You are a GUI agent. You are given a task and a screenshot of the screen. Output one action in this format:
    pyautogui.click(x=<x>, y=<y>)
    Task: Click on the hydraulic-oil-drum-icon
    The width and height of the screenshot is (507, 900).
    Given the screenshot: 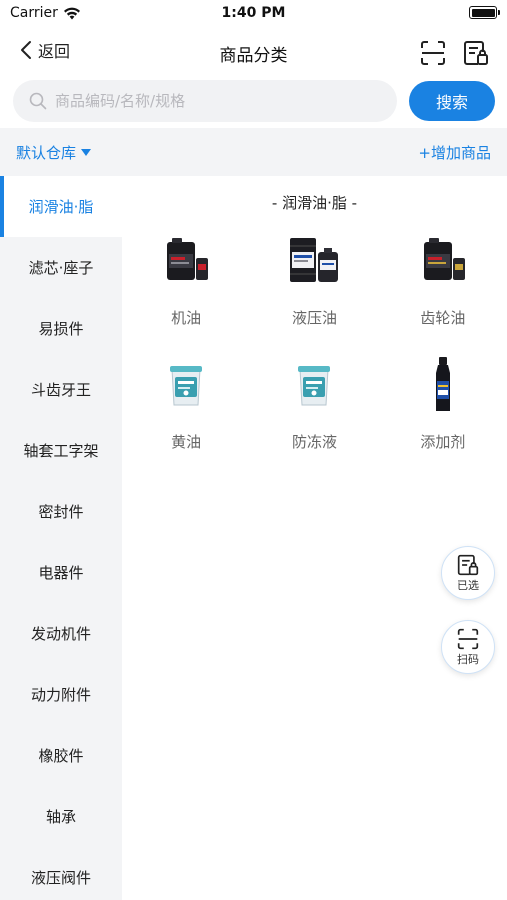 What is the action you would take?
    pyautogui.click(x=314, y=261)
    